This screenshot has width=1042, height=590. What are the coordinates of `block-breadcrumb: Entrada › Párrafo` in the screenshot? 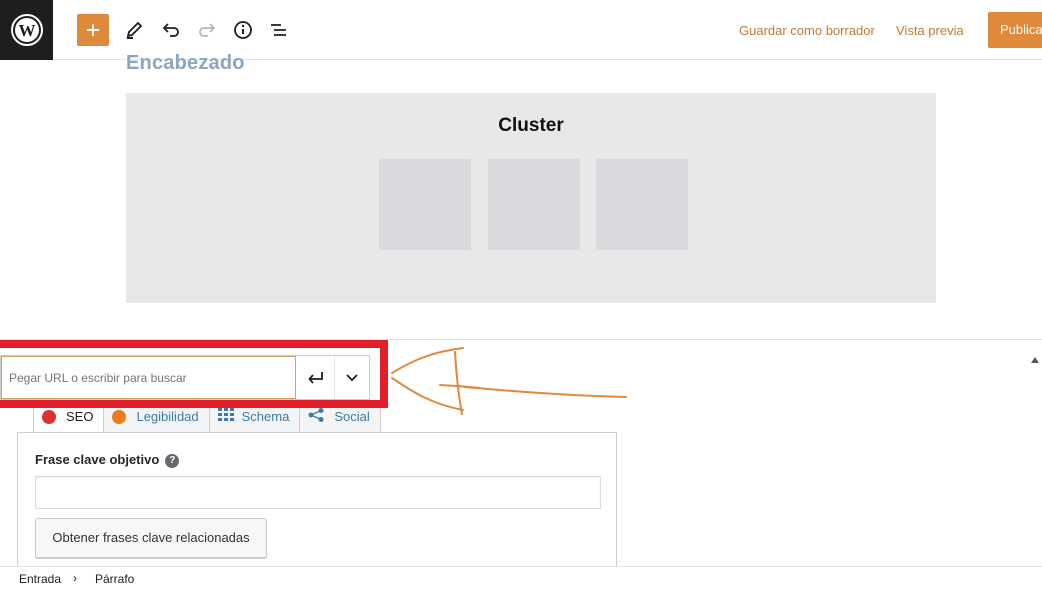 It's located at (521, 578).